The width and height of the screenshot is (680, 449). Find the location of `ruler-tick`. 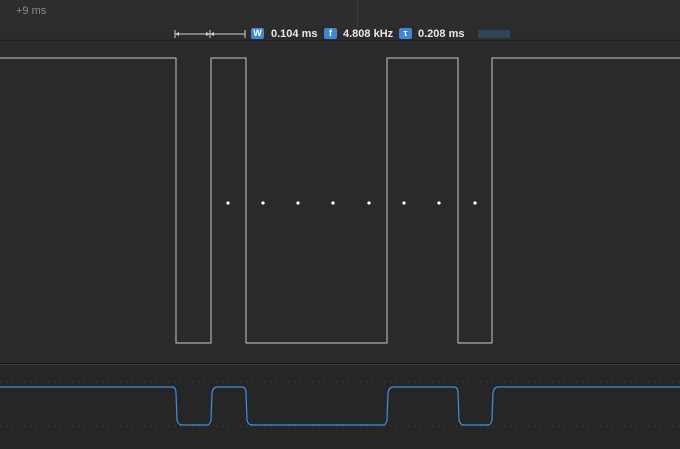

ruler-tick is located at coordinates (357, 14).